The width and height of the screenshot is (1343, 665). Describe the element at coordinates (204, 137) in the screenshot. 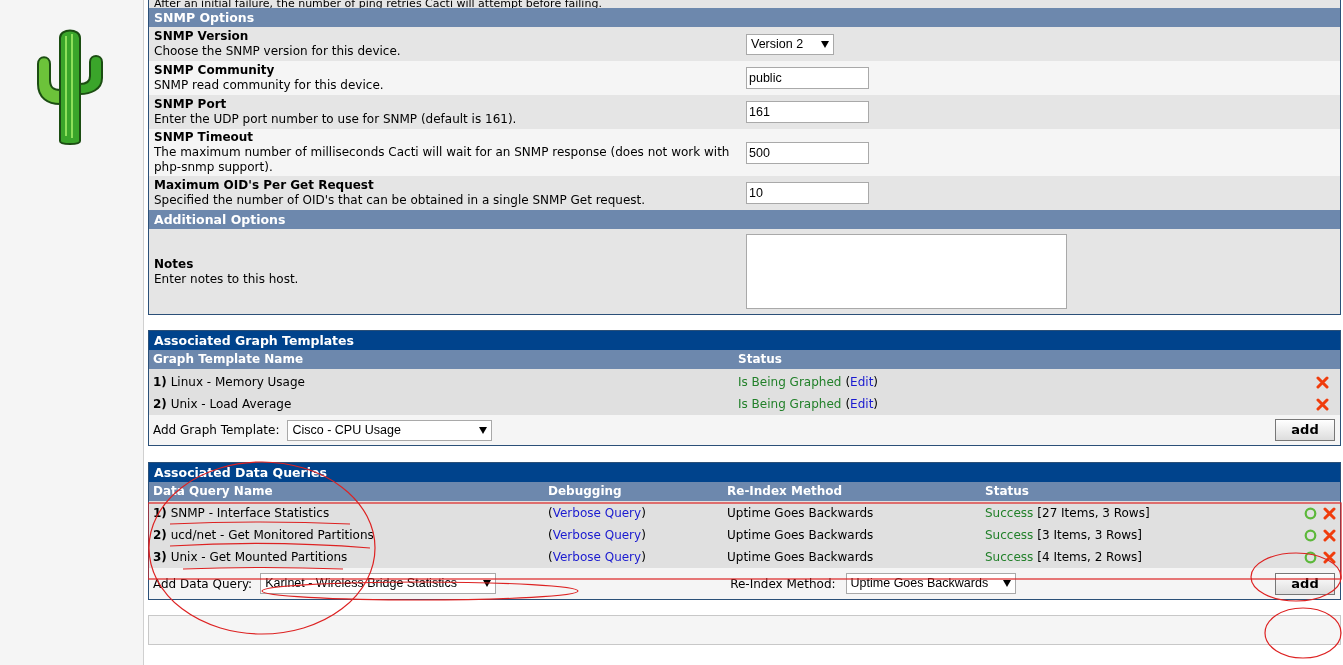

I see `field-label: SNMP Timeout` at that location.